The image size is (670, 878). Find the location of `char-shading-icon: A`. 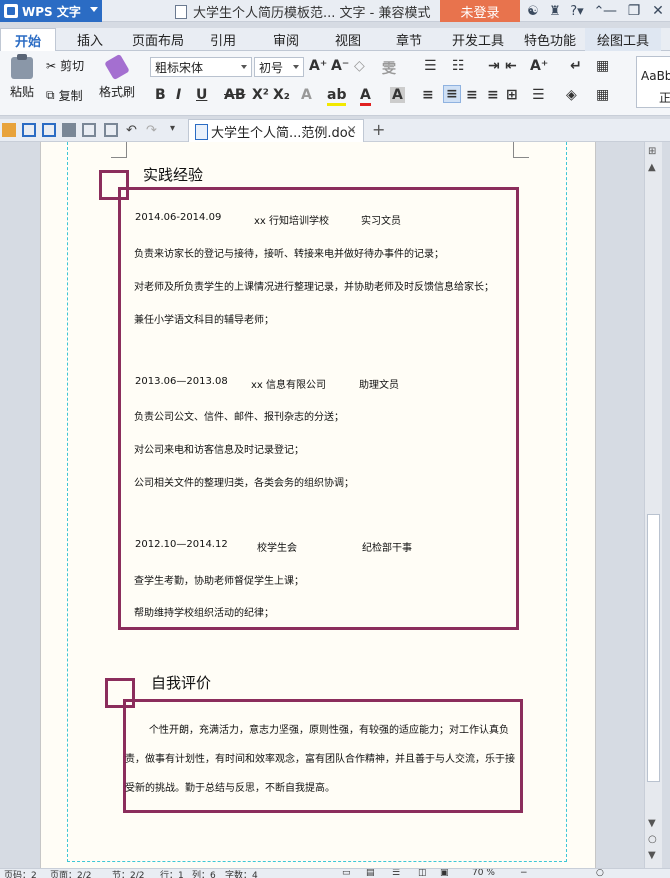

char-shading-icon: A is located at coordinates (397, 95).